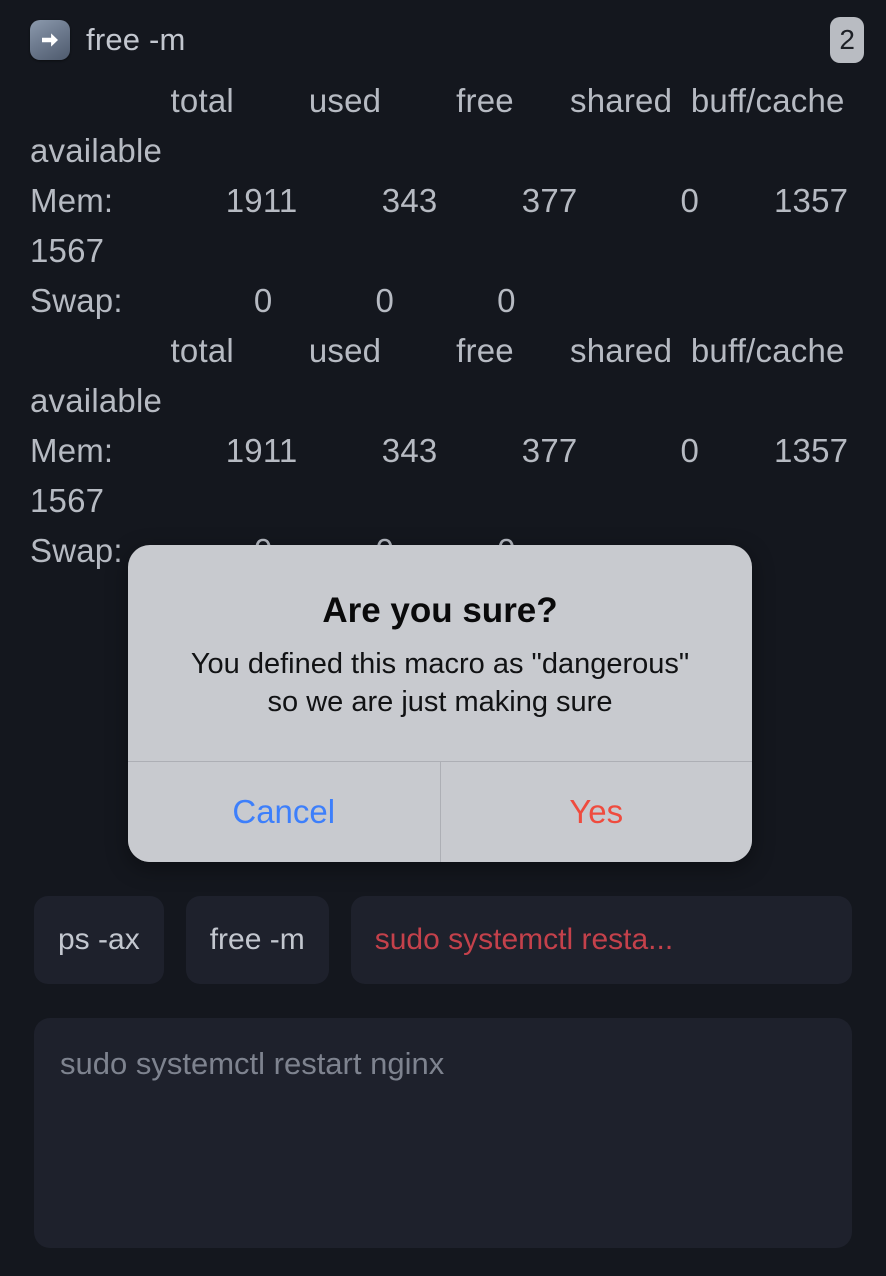  I want to click on command-input-value: sudo systemctl restart nginx, so click(252, 1063).